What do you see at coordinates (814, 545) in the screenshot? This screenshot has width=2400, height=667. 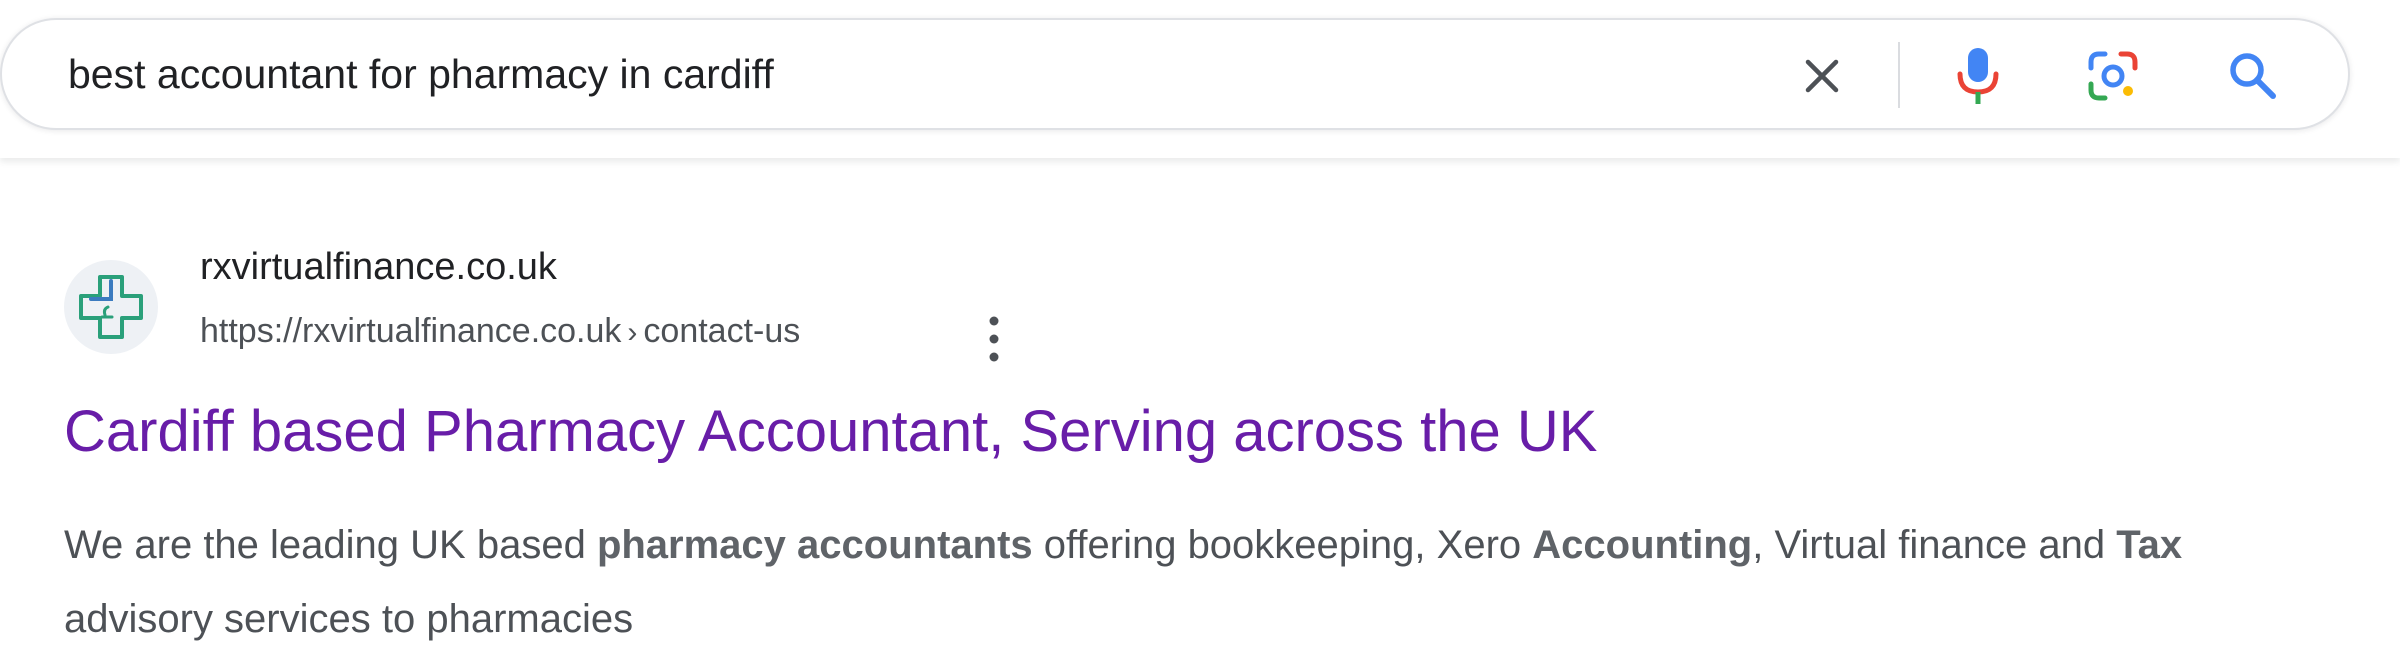 I see `snippet-highlight: pharmacy accountants` at bounding box center [814, 545].